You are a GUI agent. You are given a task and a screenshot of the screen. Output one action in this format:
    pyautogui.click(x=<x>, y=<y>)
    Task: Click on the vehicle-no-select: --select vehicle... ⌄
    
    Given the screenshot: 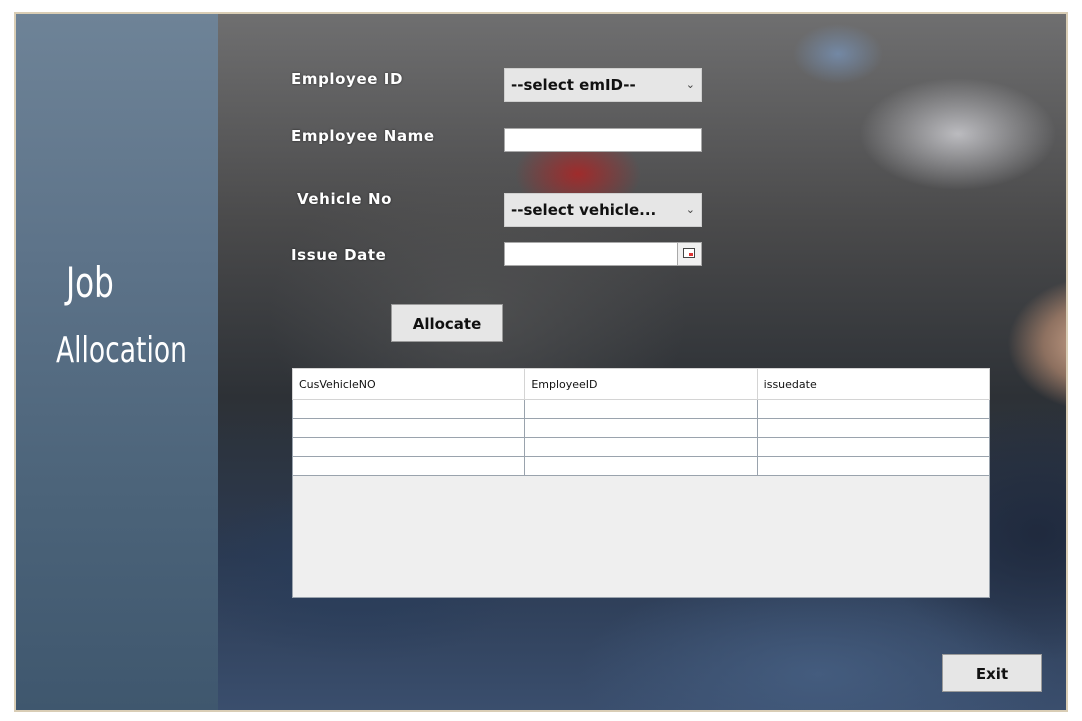 What is the action you would take?
    pyautogui.click(x=603, y=210)
    